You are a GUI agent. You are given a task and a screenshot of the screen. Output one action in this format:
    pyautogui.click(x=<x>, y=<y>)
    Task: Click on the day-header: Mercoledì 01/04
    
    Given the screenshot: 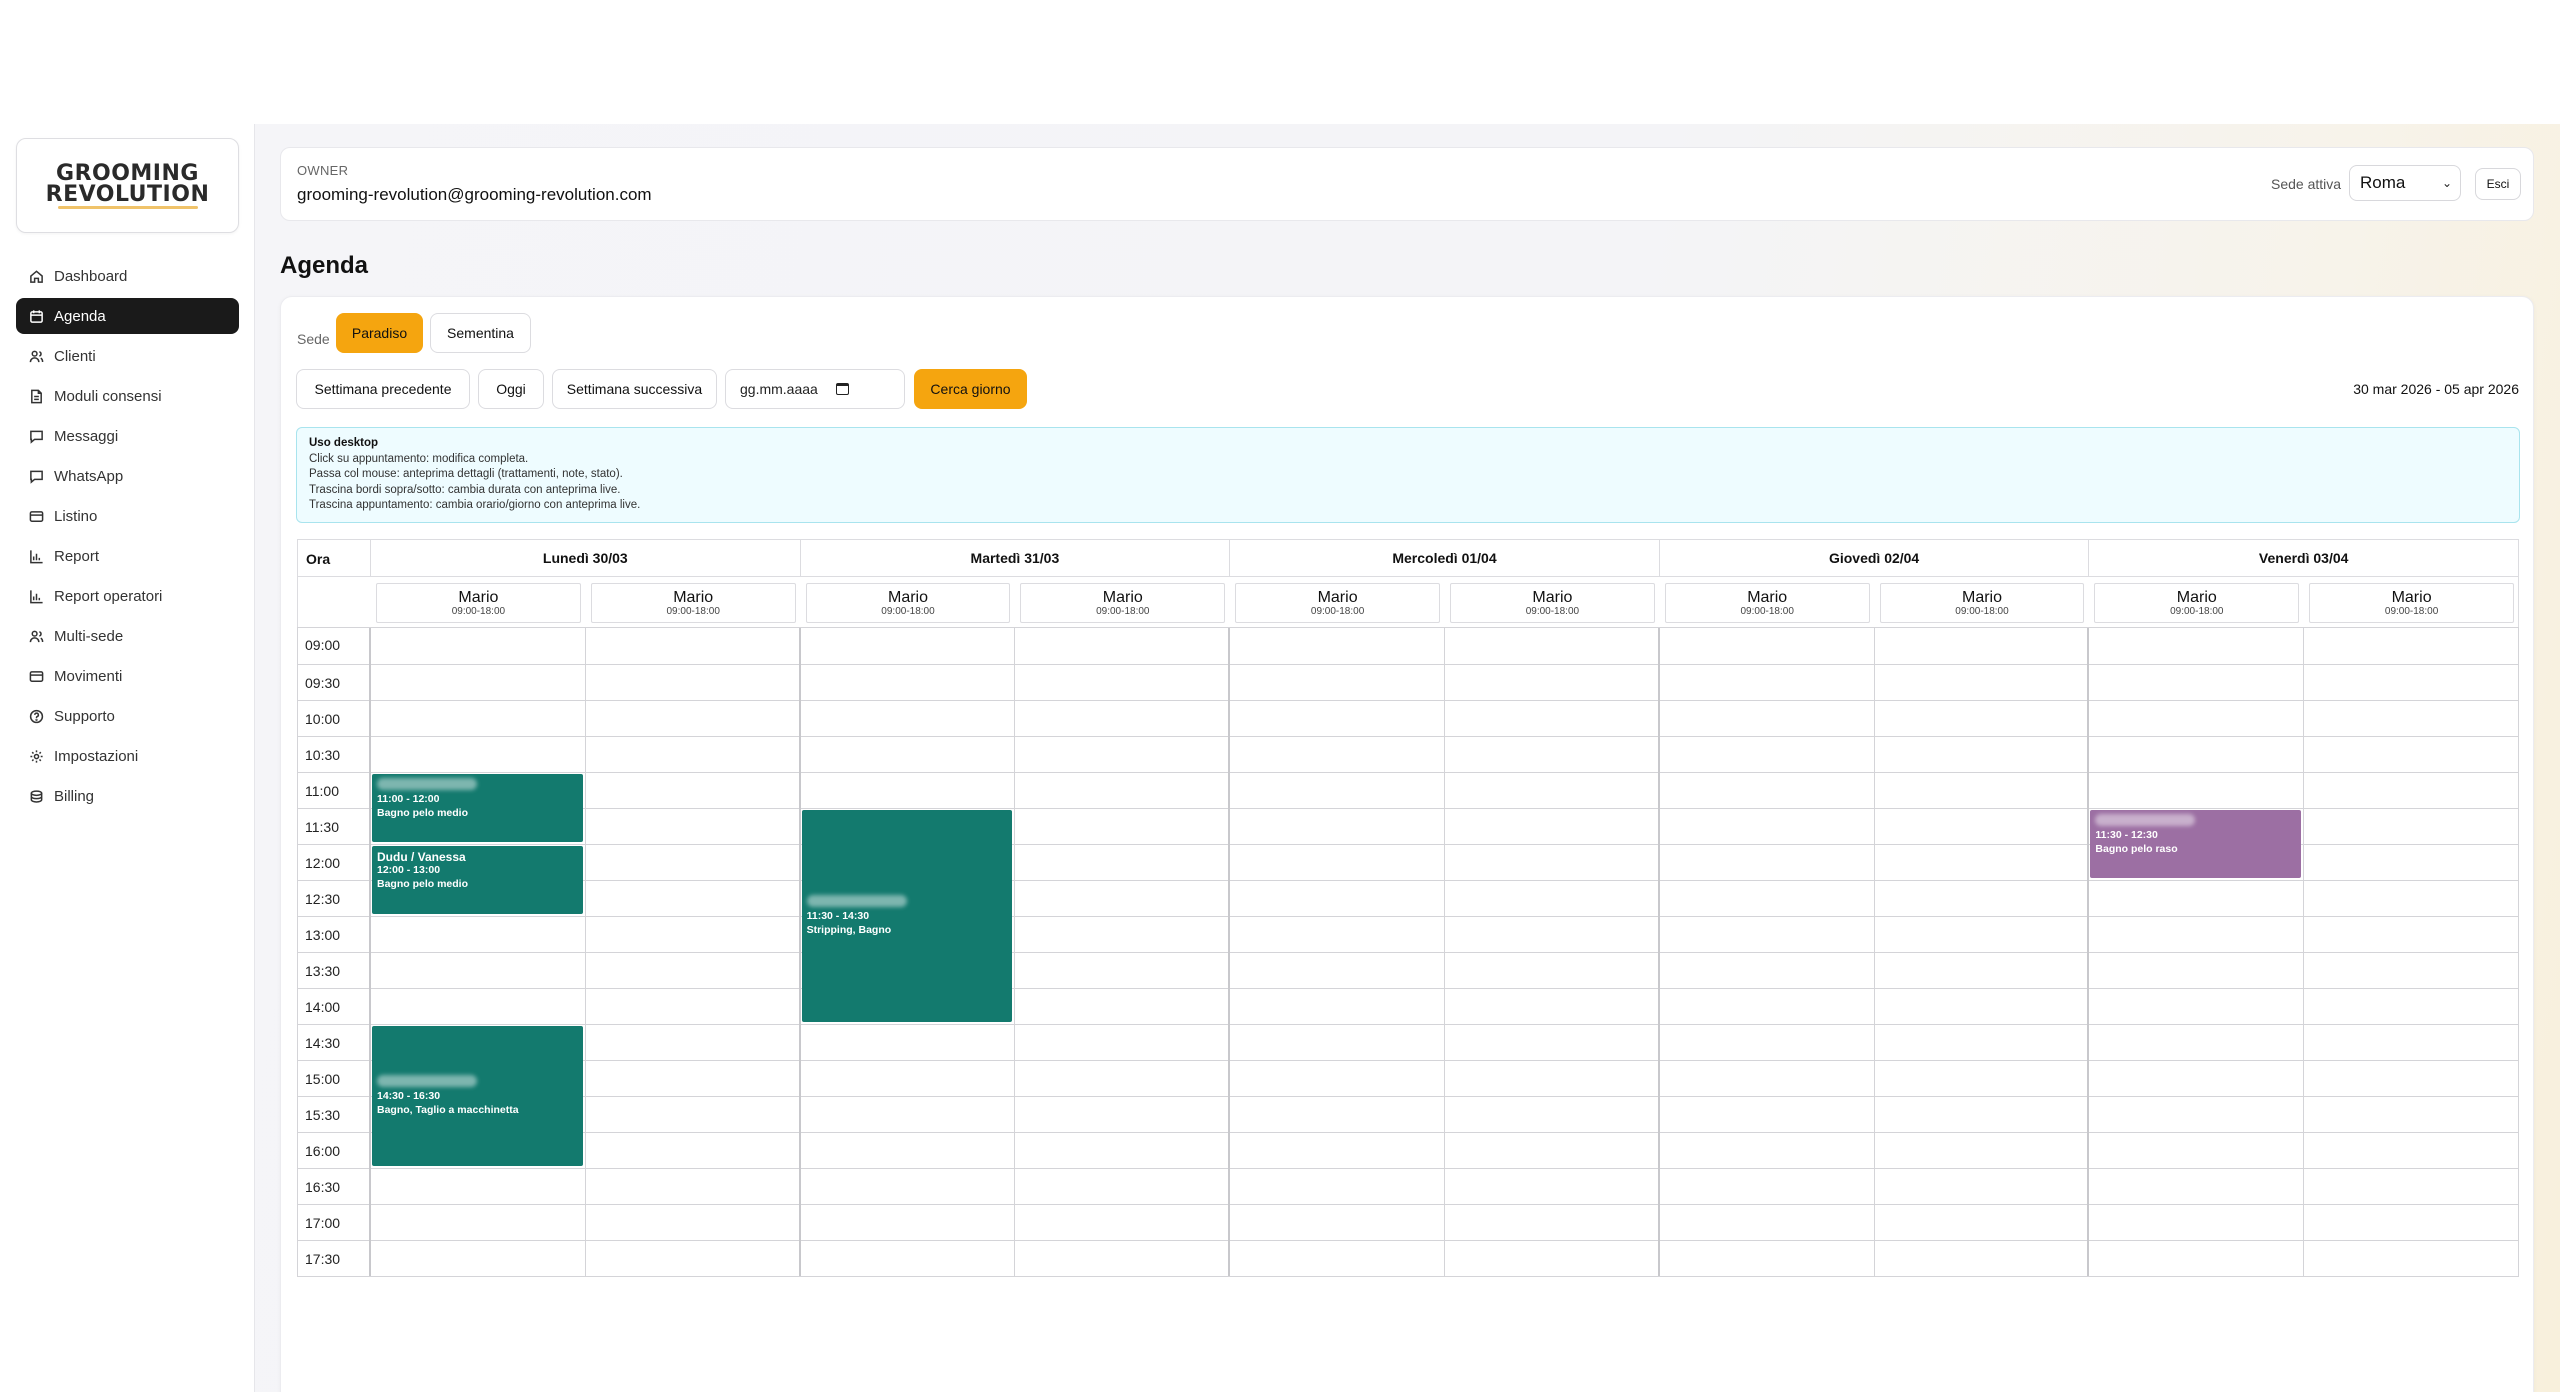 What is the action you would take?
    pyautogui.click(x=1444, y=558)
    